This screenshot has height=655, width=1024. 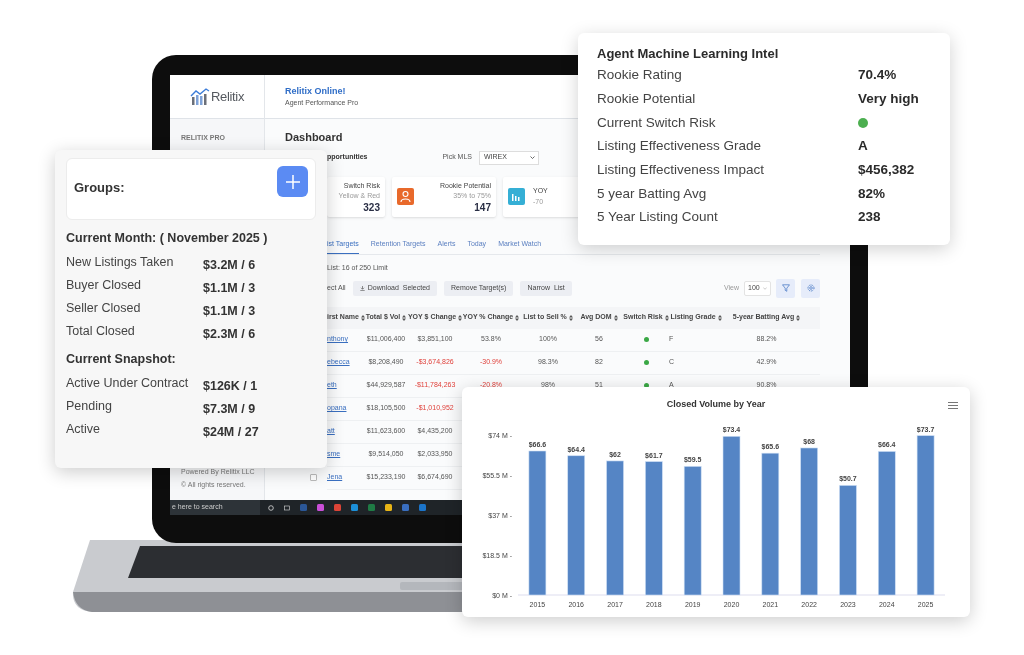 What do you see at coordinates (231, 432) in the screenshot?
I see `metric-value: $24M / 27` at bounding box center [231, 432].